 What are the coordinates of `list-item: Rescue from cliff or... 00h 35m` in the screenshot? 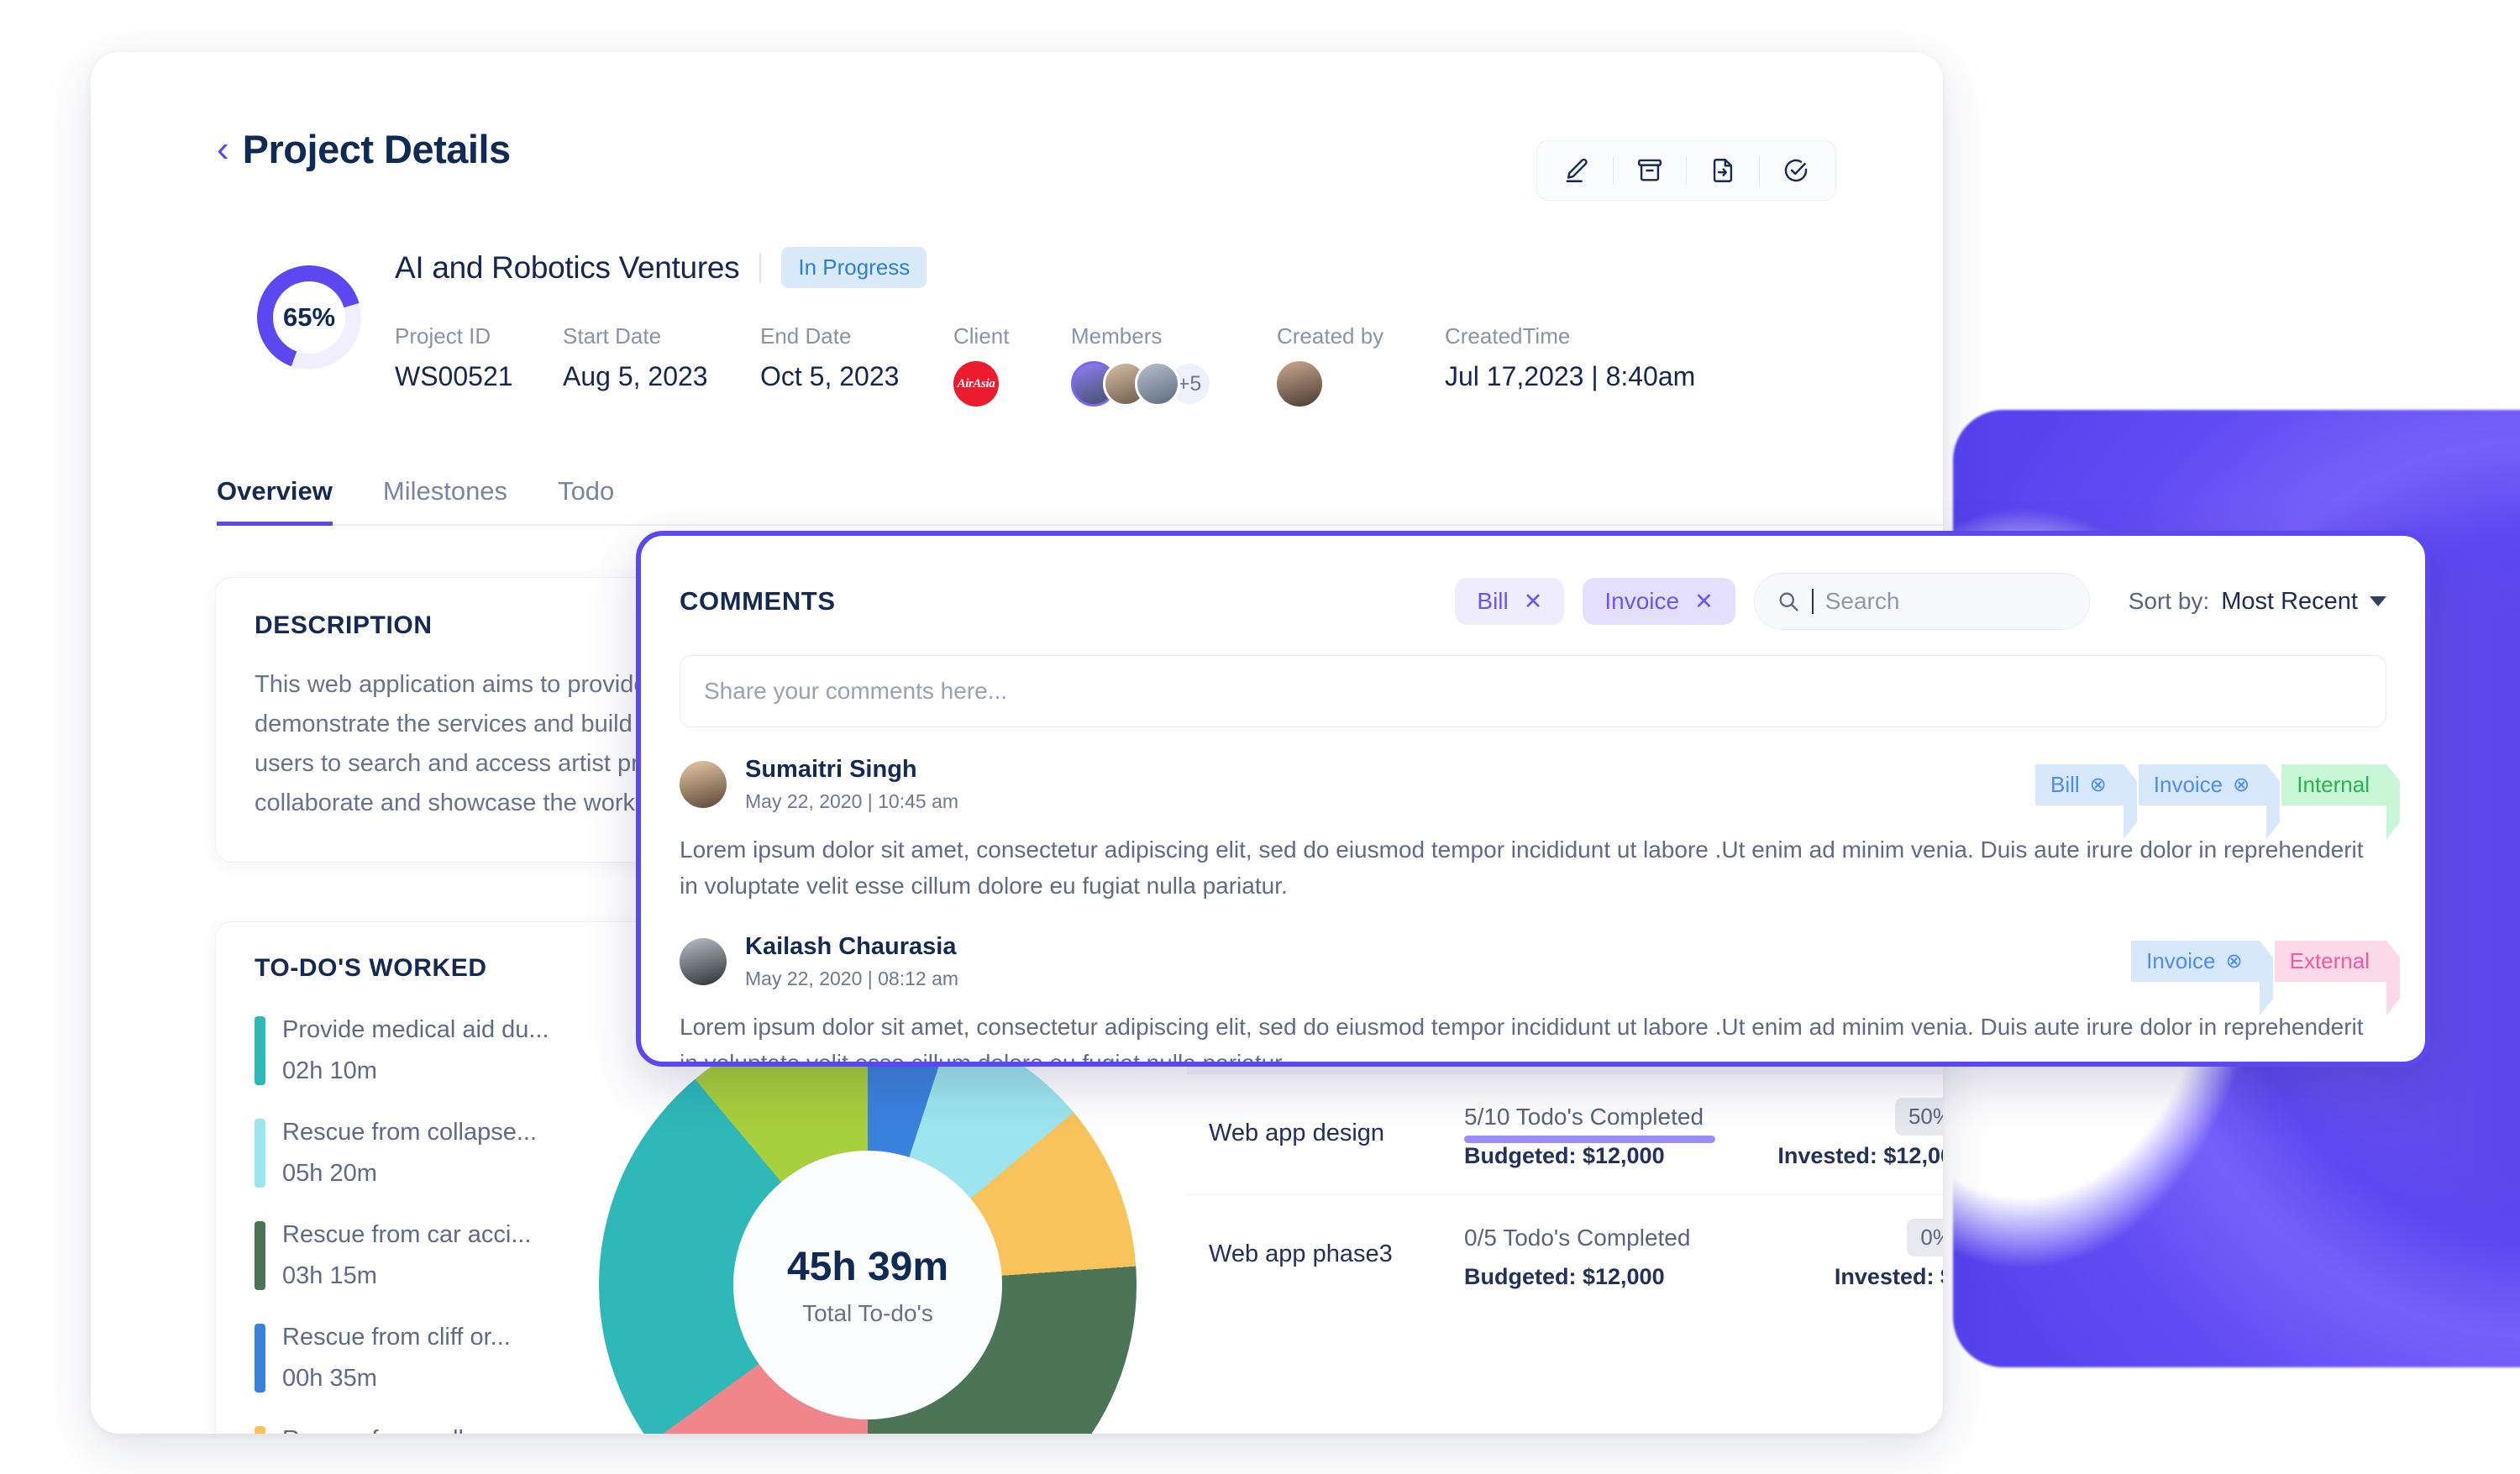 It's located at (406, 1359).